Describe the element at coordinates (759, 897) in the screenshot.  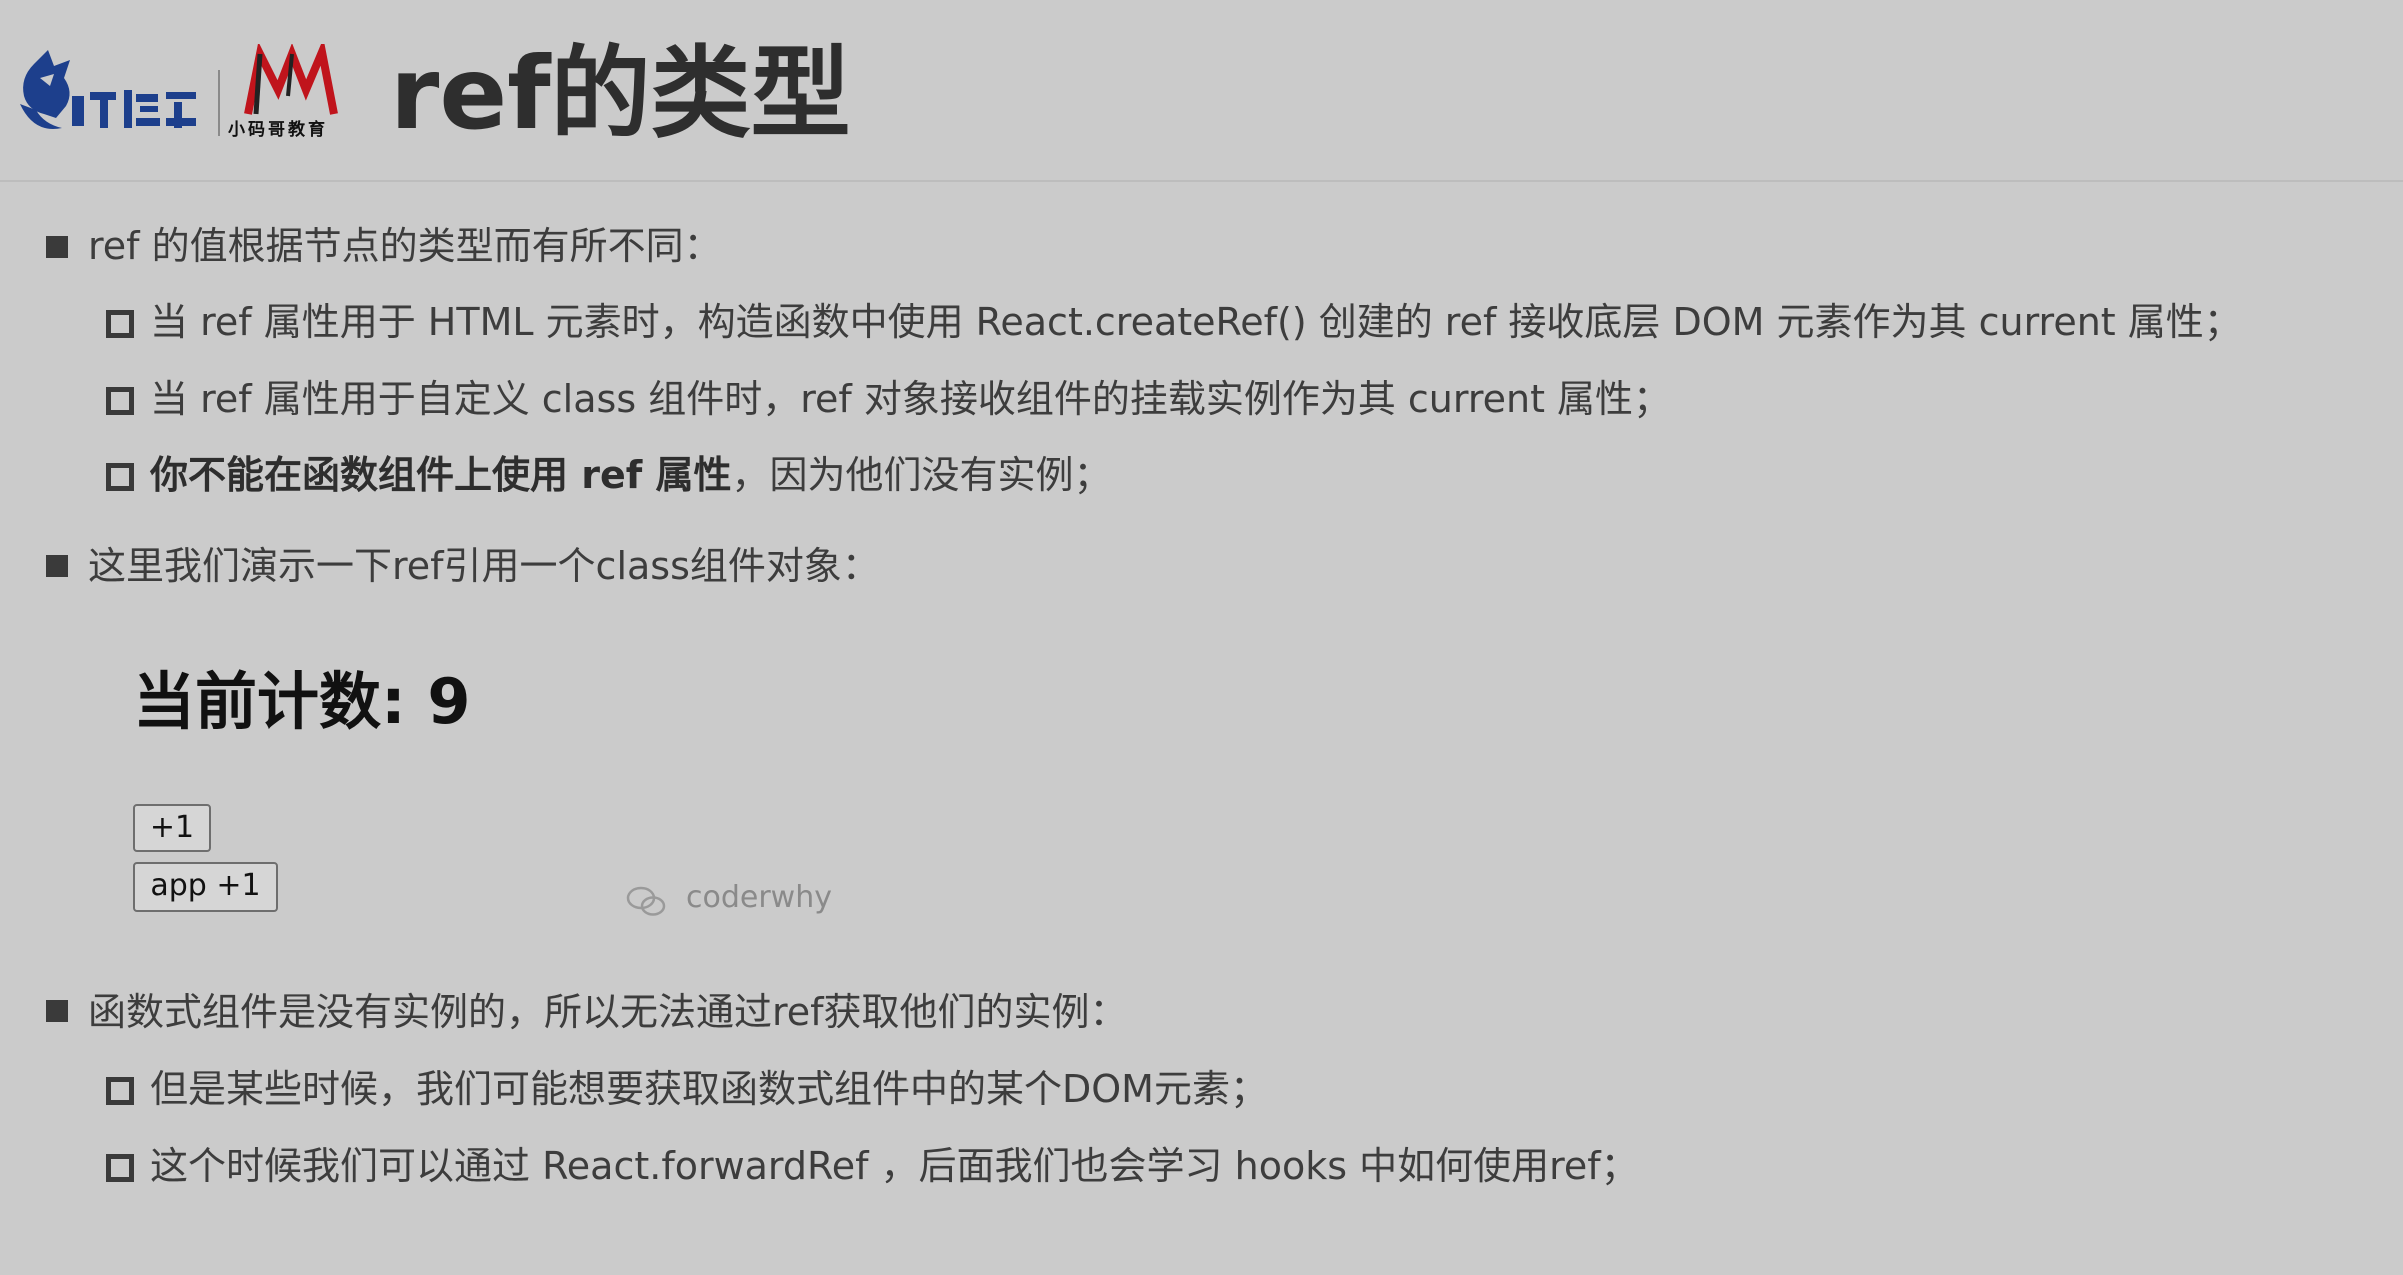
I see `watermark-text: coderwhy` at that location.